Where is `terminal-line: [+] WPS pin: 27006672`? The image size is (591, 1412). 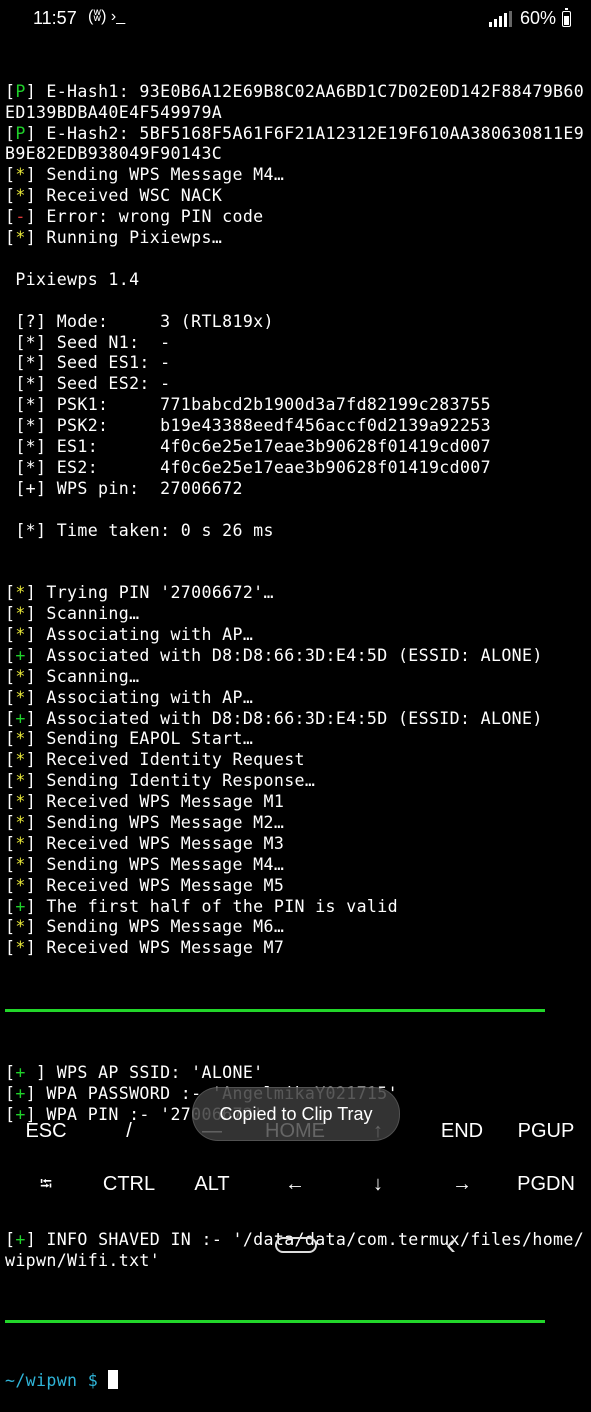 terminal-line: [+] WPS pin: 27006672 is located at coordinates (297, 489).